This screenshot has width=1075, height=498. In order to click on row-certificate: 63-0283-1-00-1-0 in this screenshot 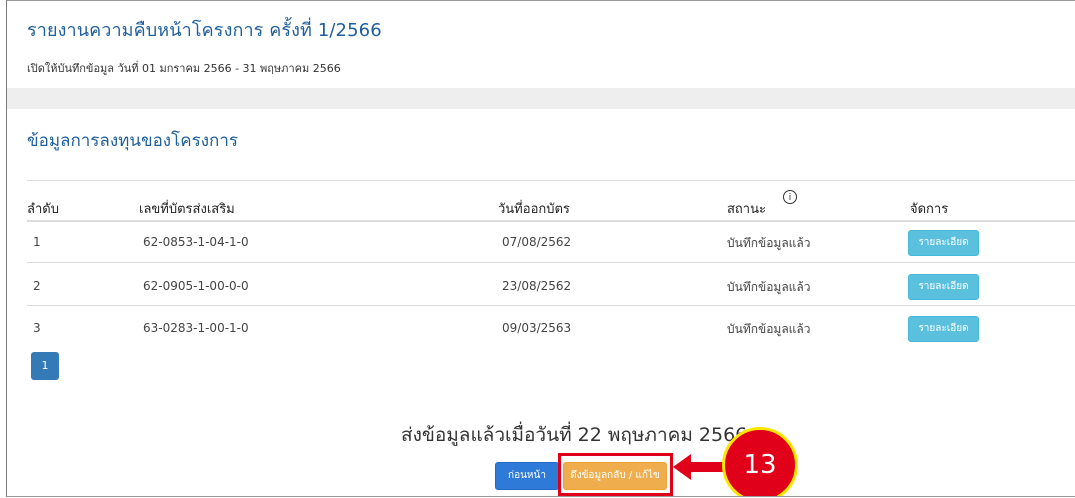, I will do `click(196, 328)`.